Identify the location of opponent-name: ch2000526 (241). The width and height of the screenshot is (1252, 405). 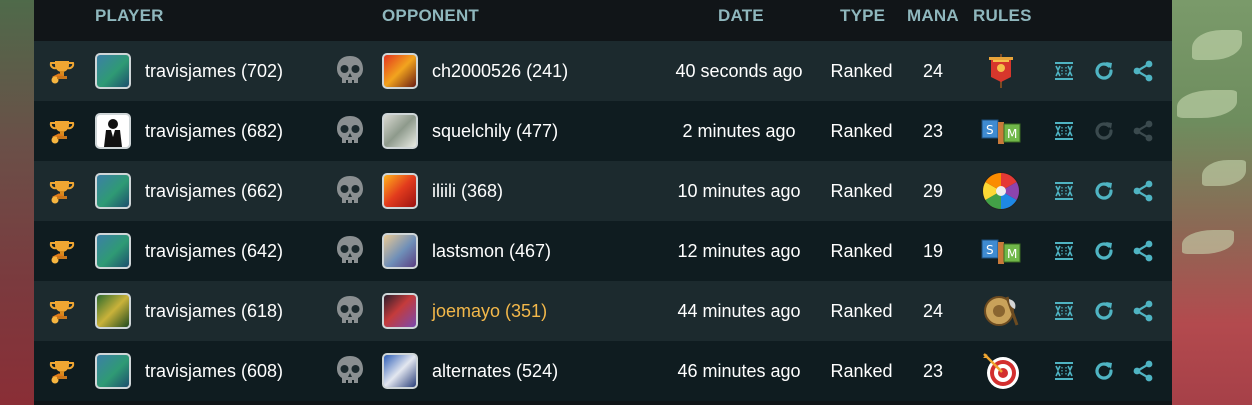
(500, 71).